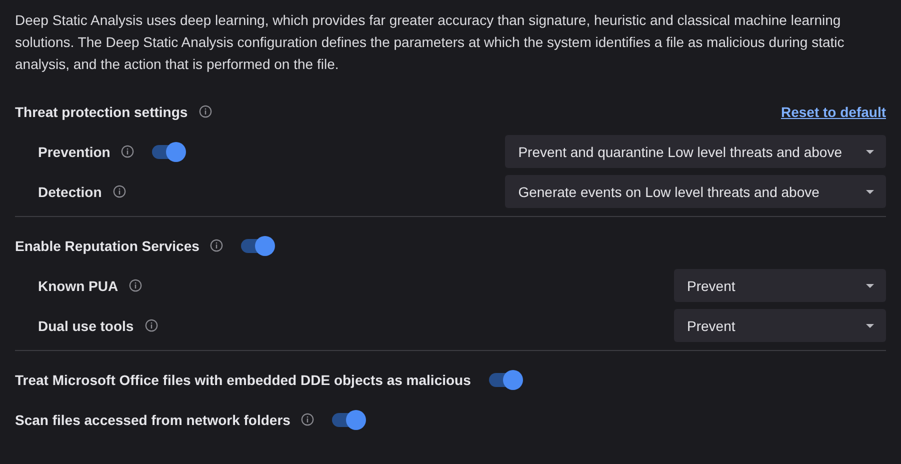 This screenshot has height=464, width=901. I want to click on setting-label: Prevention, so click(74, 152).